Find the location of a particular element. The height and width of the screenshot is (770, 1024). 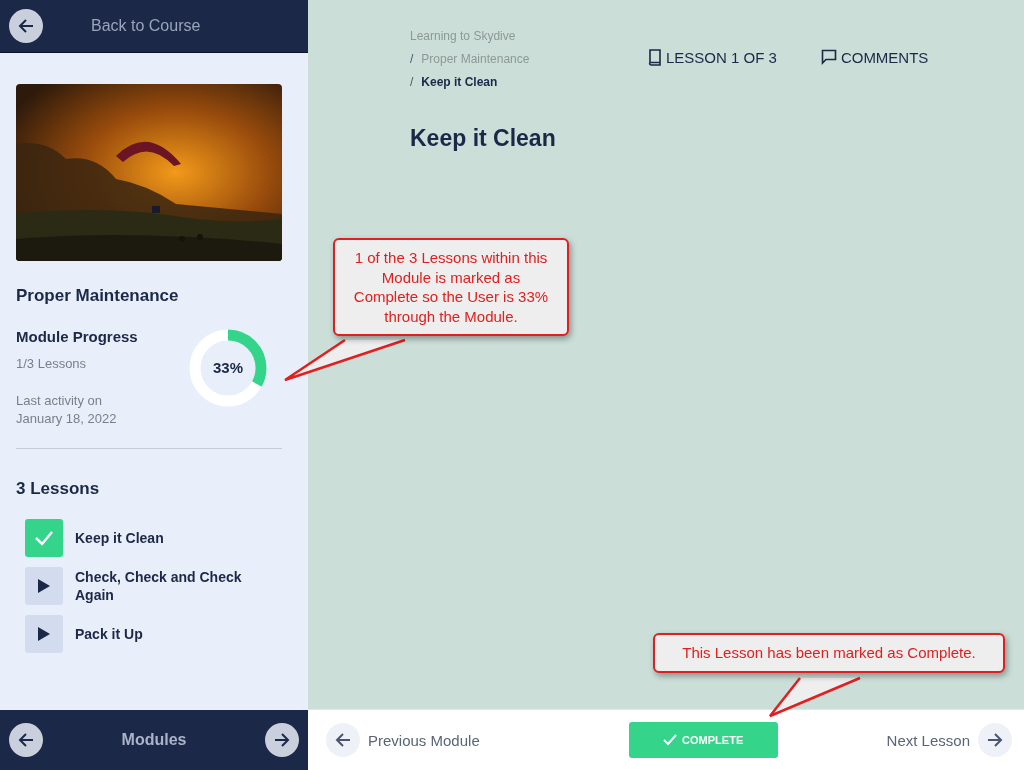

lesson-link: Check, Check and Check Again is located at coordinates (167, 586).